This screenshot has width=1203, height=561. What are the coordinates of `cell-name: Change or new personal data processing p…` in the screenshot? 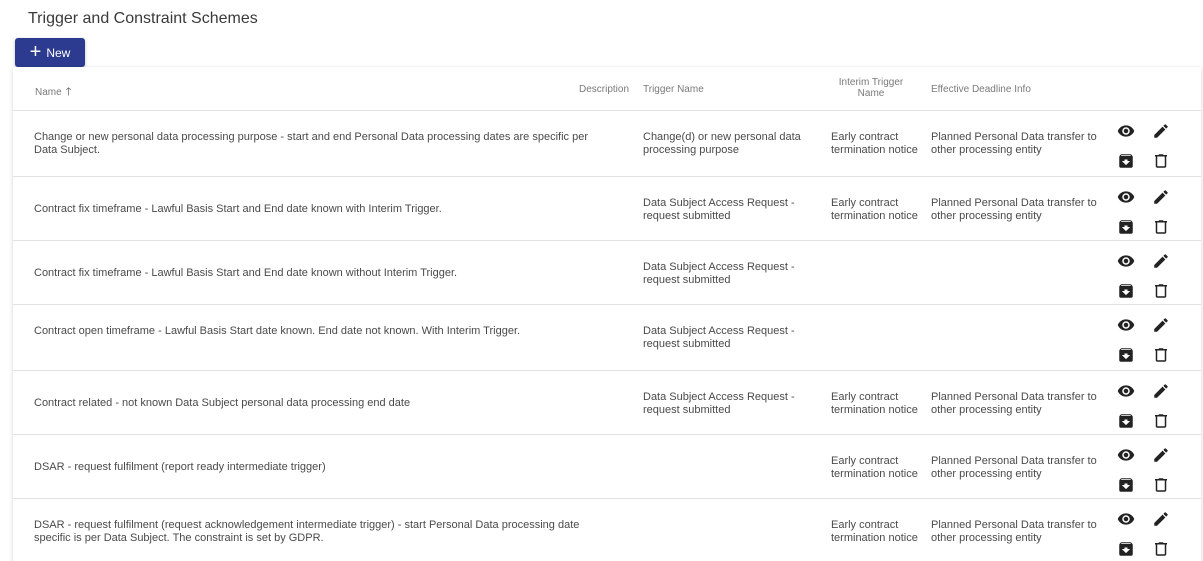 It's located at (311, 143).